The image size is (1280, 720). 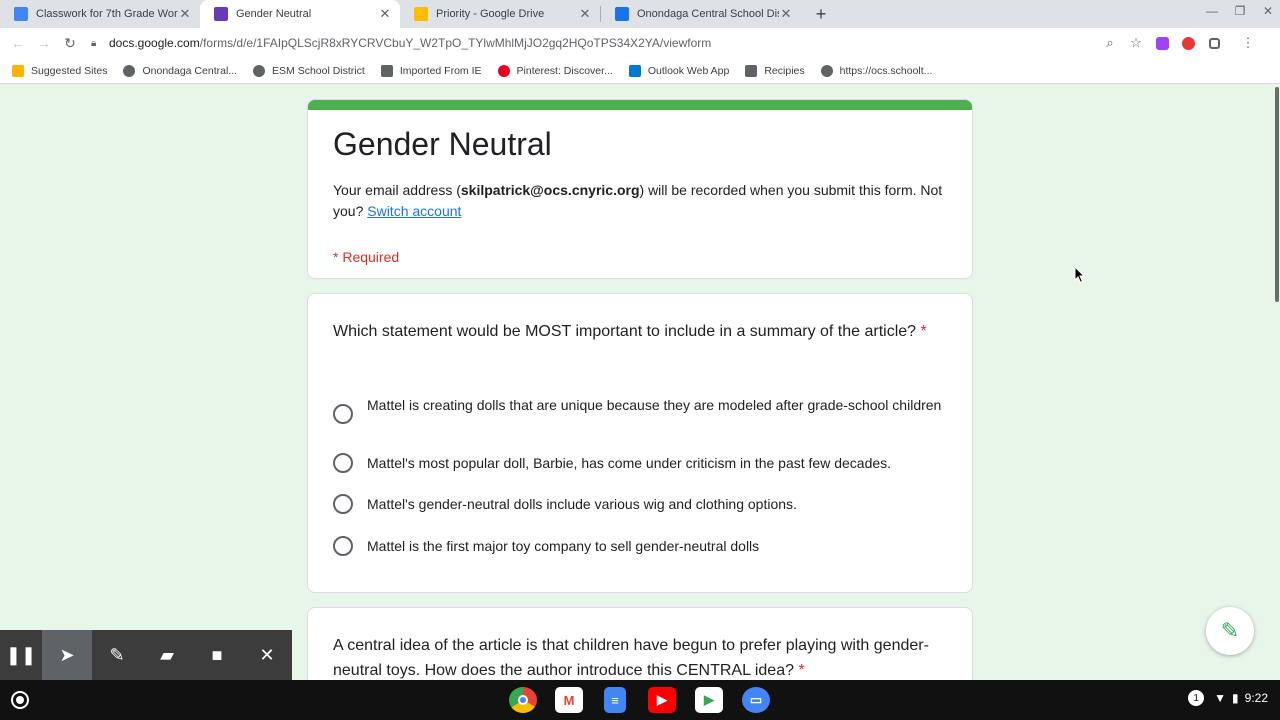 I want to click on highlighter-tool-icon: ▰, so click(x=167, y=655).